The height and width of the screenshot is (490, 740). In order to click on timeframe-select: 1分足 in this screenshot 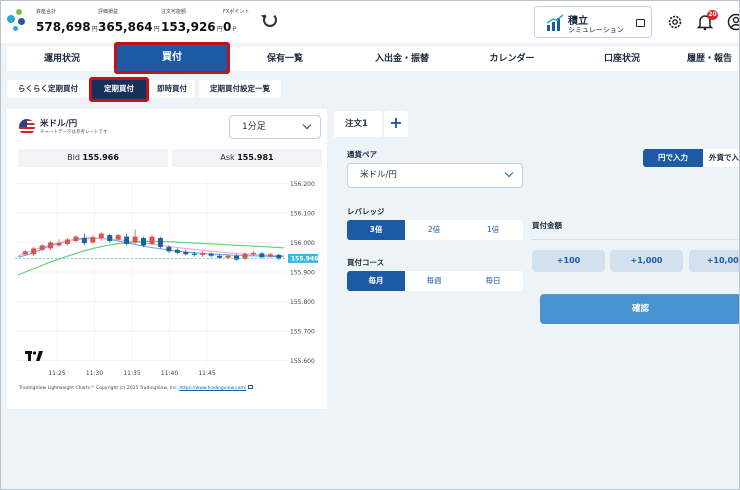, I will do `click(275, 127)`.